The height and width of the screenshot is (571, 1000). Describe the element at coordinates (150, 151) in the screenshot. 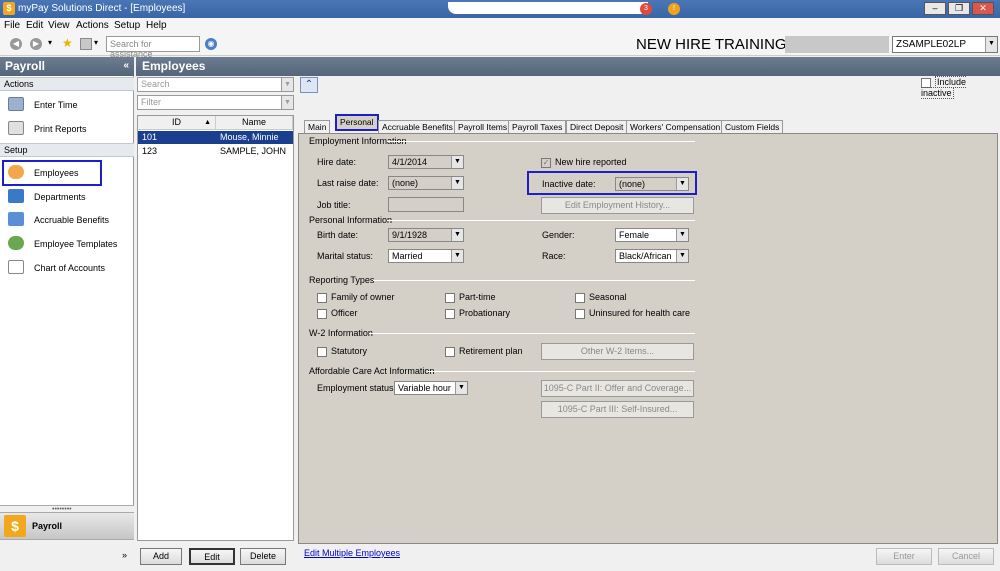

I see `row-id: 123` at that location.